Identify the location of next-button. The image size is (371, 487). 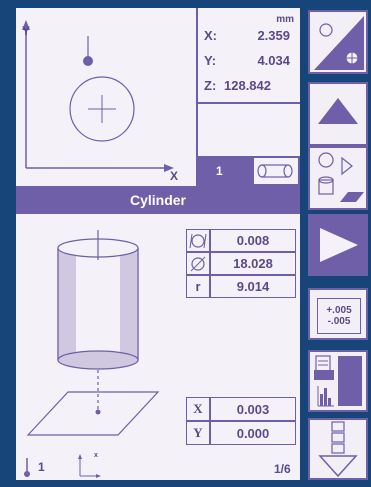
(338, 245).